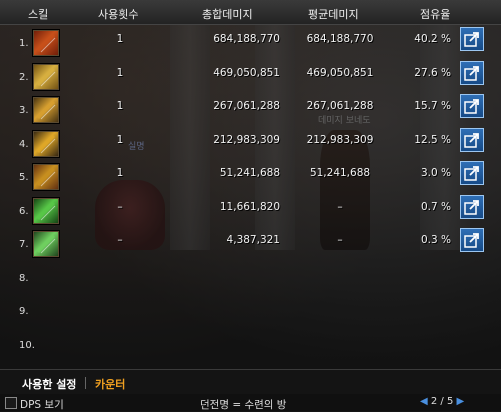  Describe the element at coordinates (246, 73) in the screenshot. I see `total-damage: 469,050,851` at that location.